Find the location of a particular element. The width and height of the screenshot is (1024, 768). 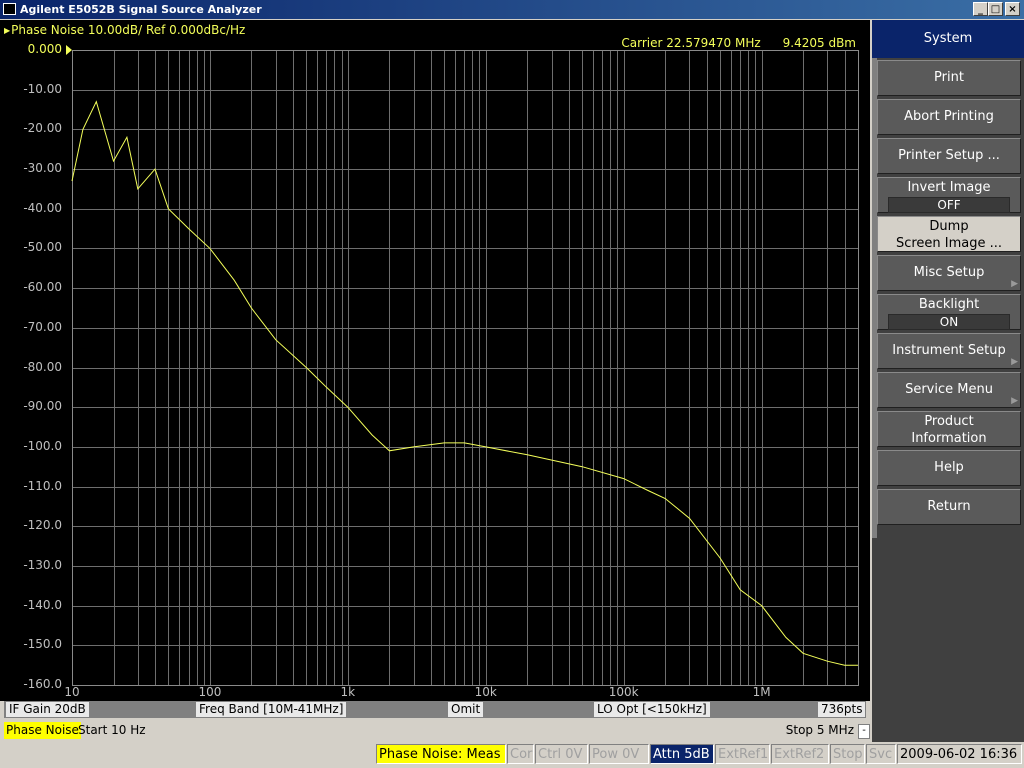

y-tick-label: -130.0 is located at coordinates (42, 564).